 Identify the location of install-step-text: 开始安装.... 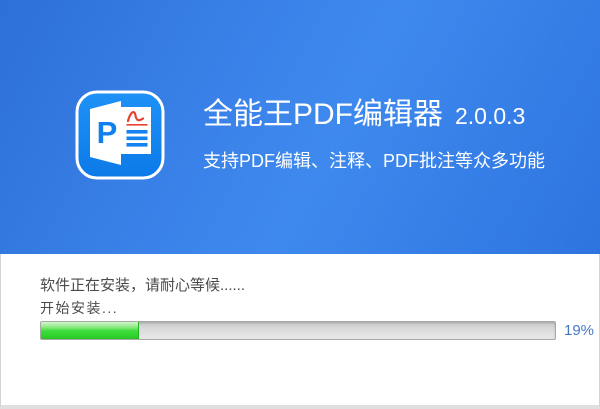
(79, 308).